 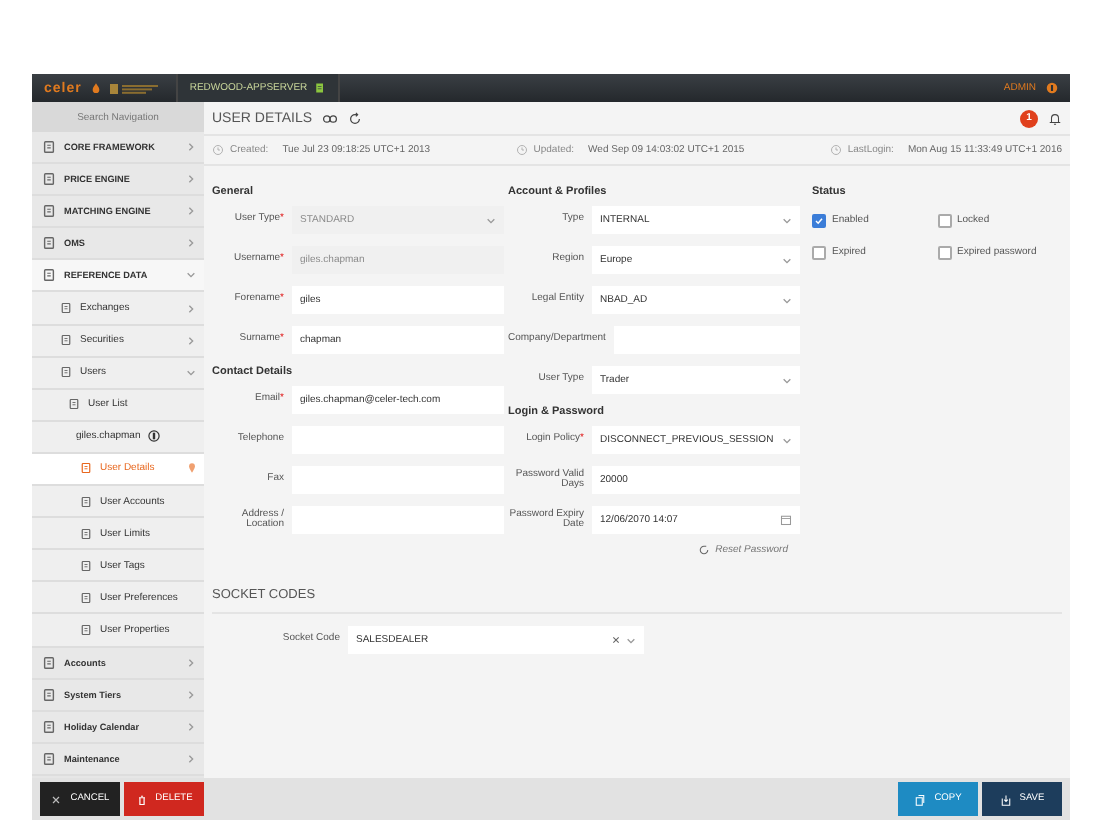 I want to click on bell-icon, so click(x=1055, y=118).